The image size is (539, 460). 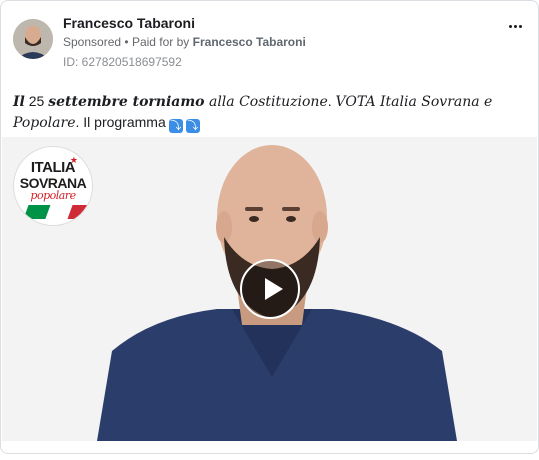 What do you see at coordinates (126, 102) in the screenshot?
I see `caption-part: settembre torniamo` at bounding box center [126, 102].